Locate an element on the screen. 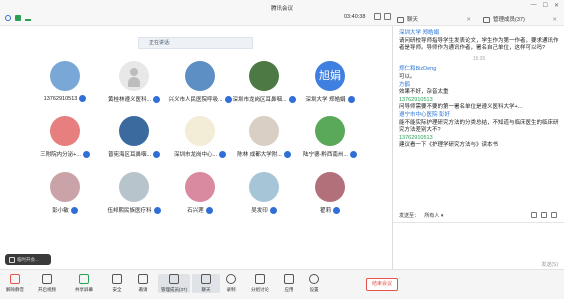 This screenshot has height=299, width=564. chat-input is located at coordinates (478, 245).